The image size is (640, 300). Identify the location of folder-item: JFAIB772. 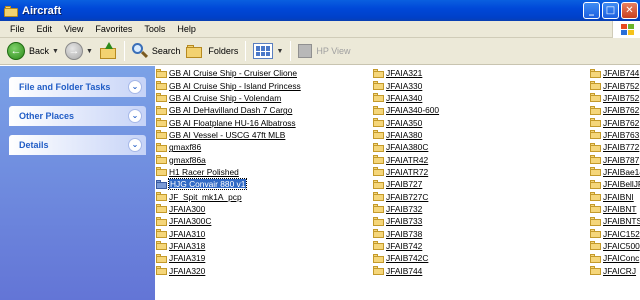
(615, 147).